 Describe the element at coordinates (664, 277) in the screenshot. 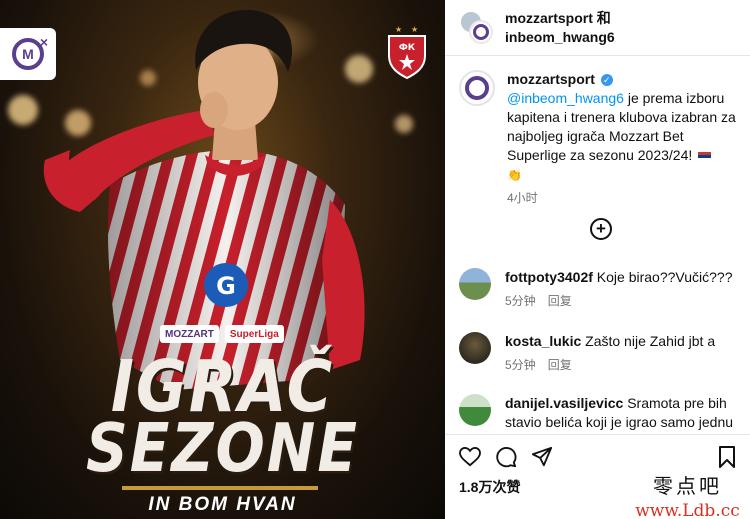

I see `comment-text: Koje birao??Vučić???` at that location.